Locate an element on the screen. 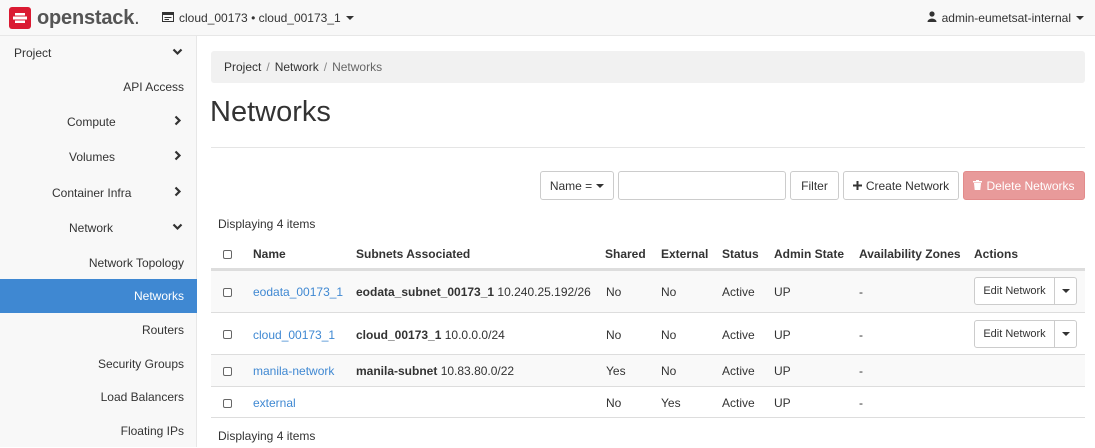 The height and width of the screenshot is (448, 1095). breadcrumb: Project / Network / Networks is located at coordinates (648, 67).